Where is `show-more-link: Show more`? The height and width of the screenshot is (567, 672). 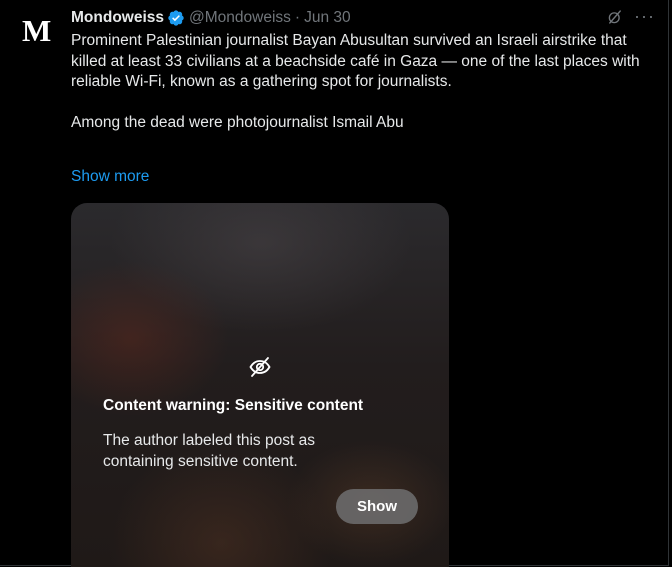
show-more-link: Show more is located at coordinates (110, 177).